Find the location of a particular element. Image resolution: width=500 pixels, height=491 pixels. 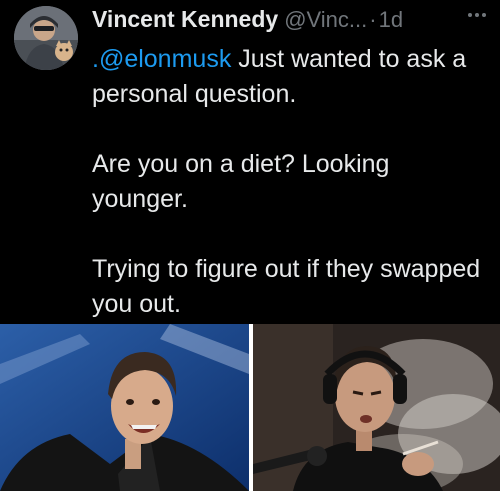

tweet-timestamp: 1d is located at coordinates (391, 20).